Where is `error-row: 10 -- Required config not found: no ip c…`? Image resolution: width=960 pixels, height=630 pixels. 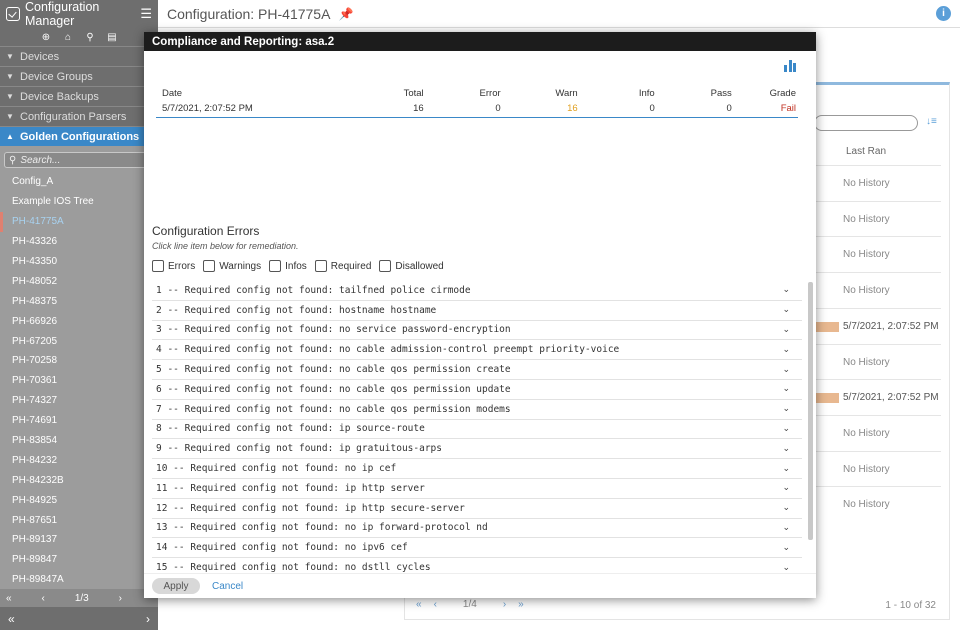 error-row: 10 -- Required config not found: no ip c… is located at coordinates (477, 469).